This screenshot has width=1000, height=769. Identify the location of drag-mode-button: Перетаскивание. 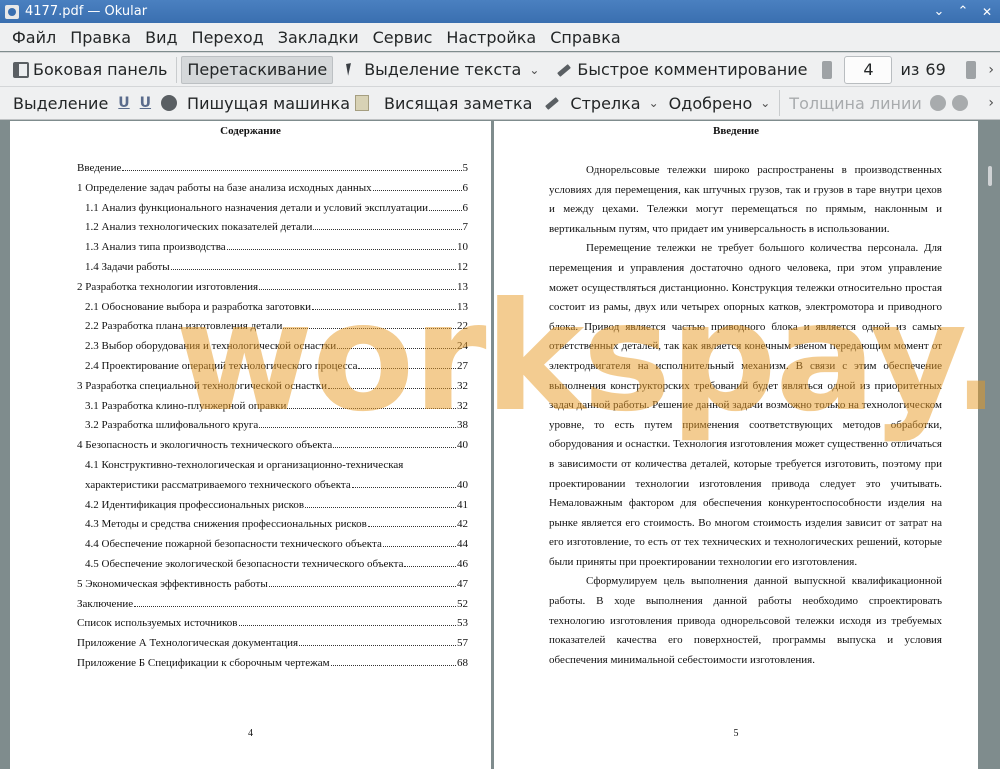
(257, 69).